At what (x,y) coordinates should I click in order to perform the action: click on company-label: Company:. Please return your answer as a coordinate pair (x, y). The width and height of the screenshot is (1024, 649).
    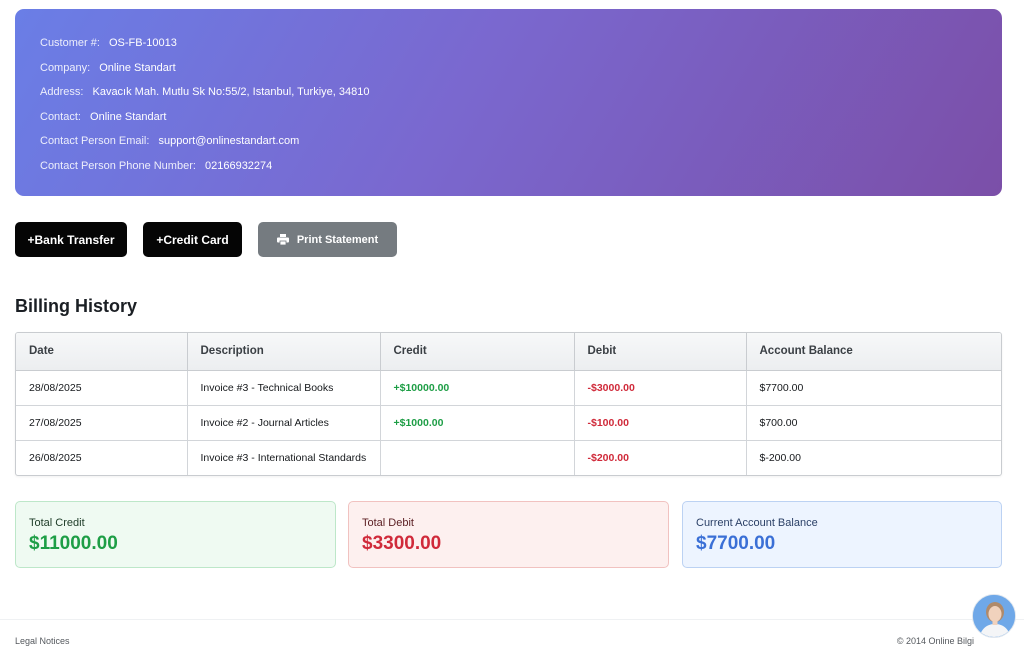
    Looking at the image, I should click on (65, 67).